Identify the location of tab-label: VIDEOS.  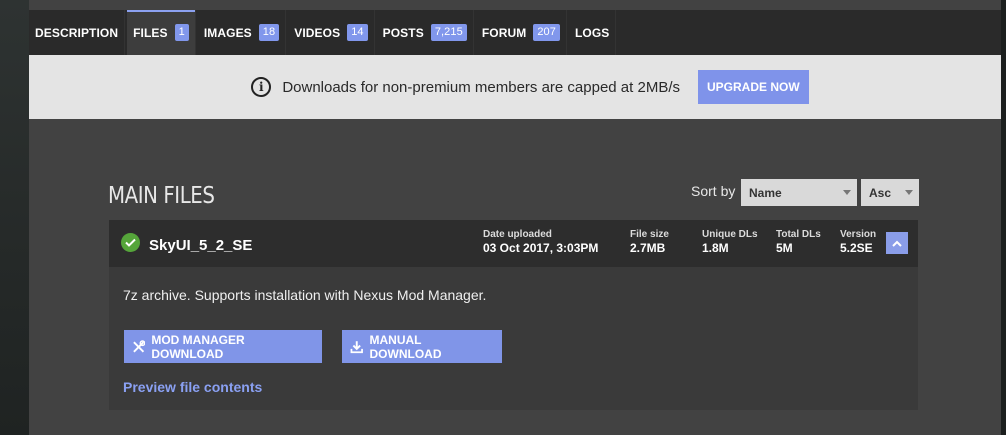
(317, 32).